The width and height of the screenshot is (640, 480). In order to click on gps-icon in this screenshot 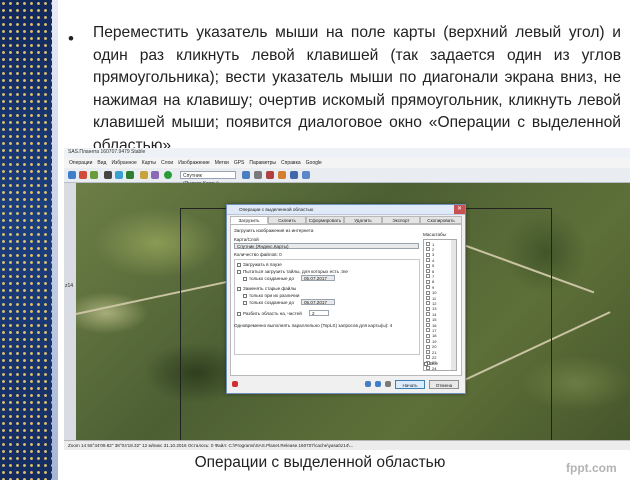, I will do `click(130, 175)`.